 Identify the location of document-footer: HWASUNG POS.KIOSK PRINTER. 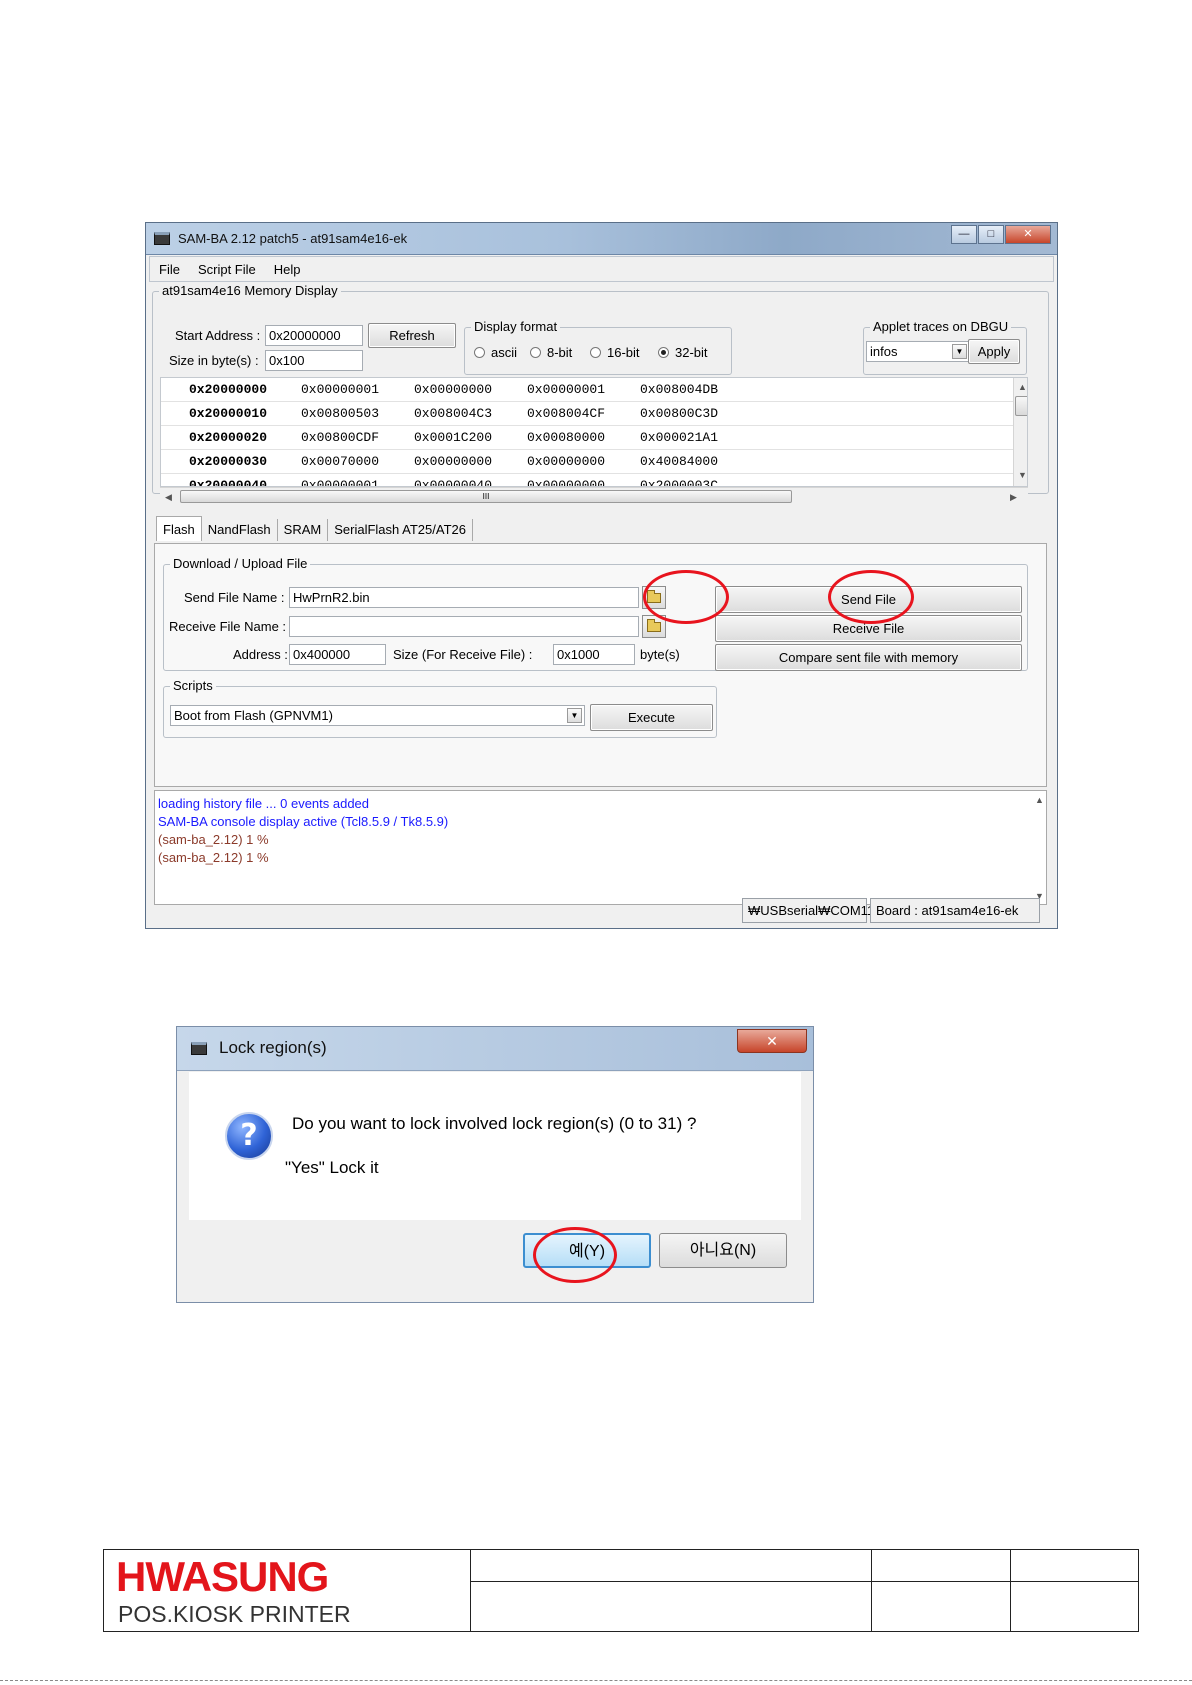
(621, 1590).